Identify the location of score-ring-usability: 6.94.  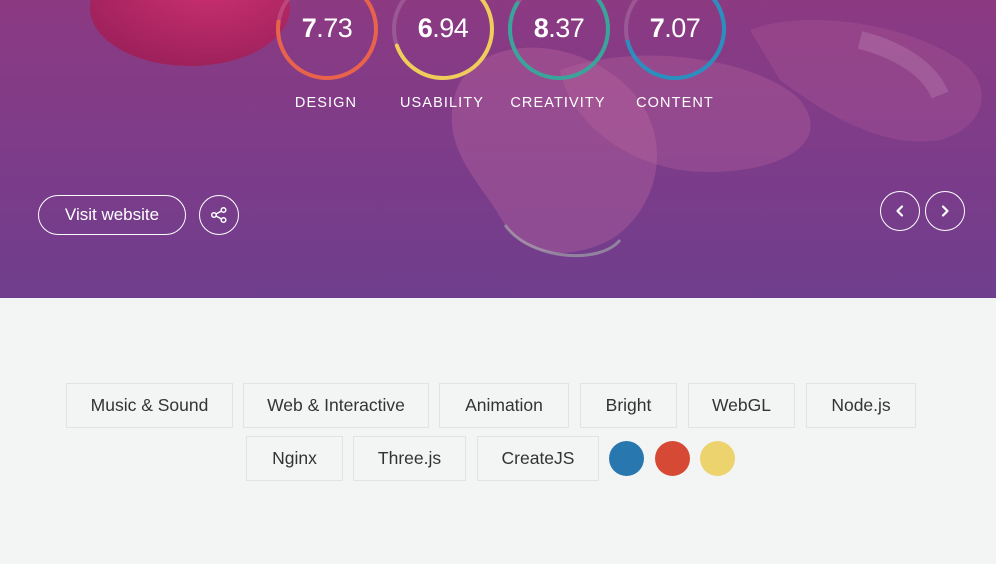
(443, 40).